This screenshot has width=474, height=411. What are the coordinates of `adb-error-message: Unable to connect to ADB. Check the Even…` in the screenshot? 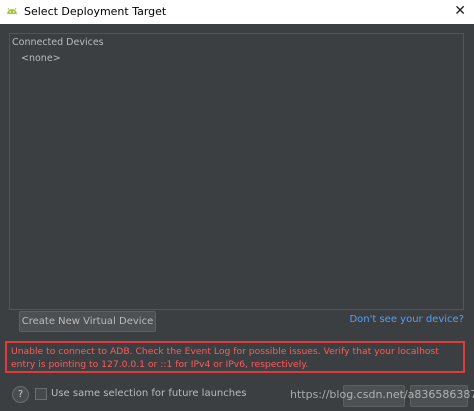 It's located at (235, 357).